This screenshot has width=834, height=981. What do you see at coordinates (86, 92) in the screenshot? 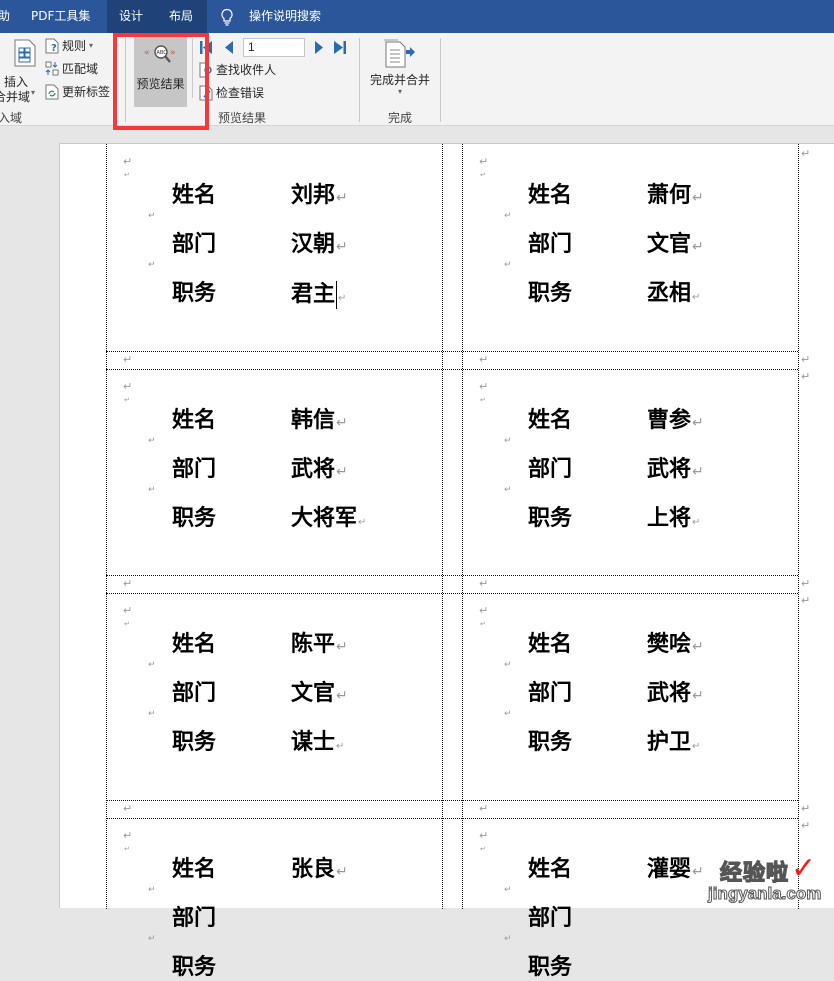
I see `update-labels-label: 更新标签` at bounding box center [86, 92].